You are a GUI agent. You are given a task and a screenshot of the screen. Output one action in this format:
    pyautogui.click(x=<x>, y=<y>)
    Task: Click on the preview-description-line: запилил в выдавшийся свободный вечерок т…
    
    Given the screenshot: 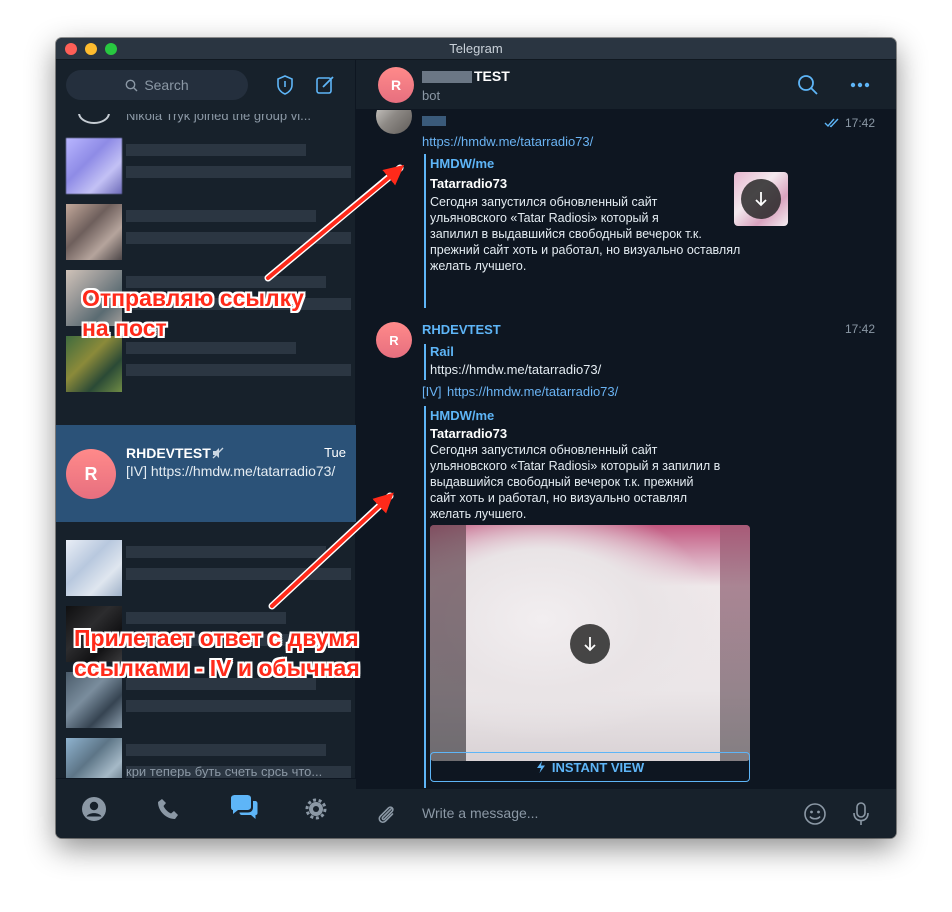 What is the action you would take?
    pyautogui.click(x=566, y=234)
    